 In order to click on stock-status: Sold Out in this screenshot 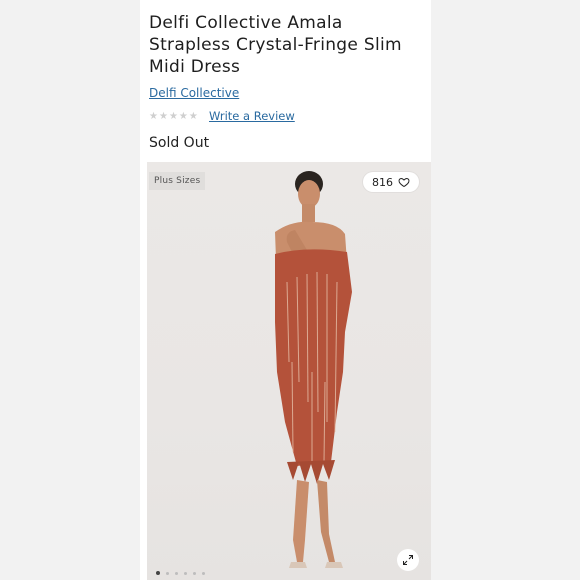, I will do `click(179, 143)`.